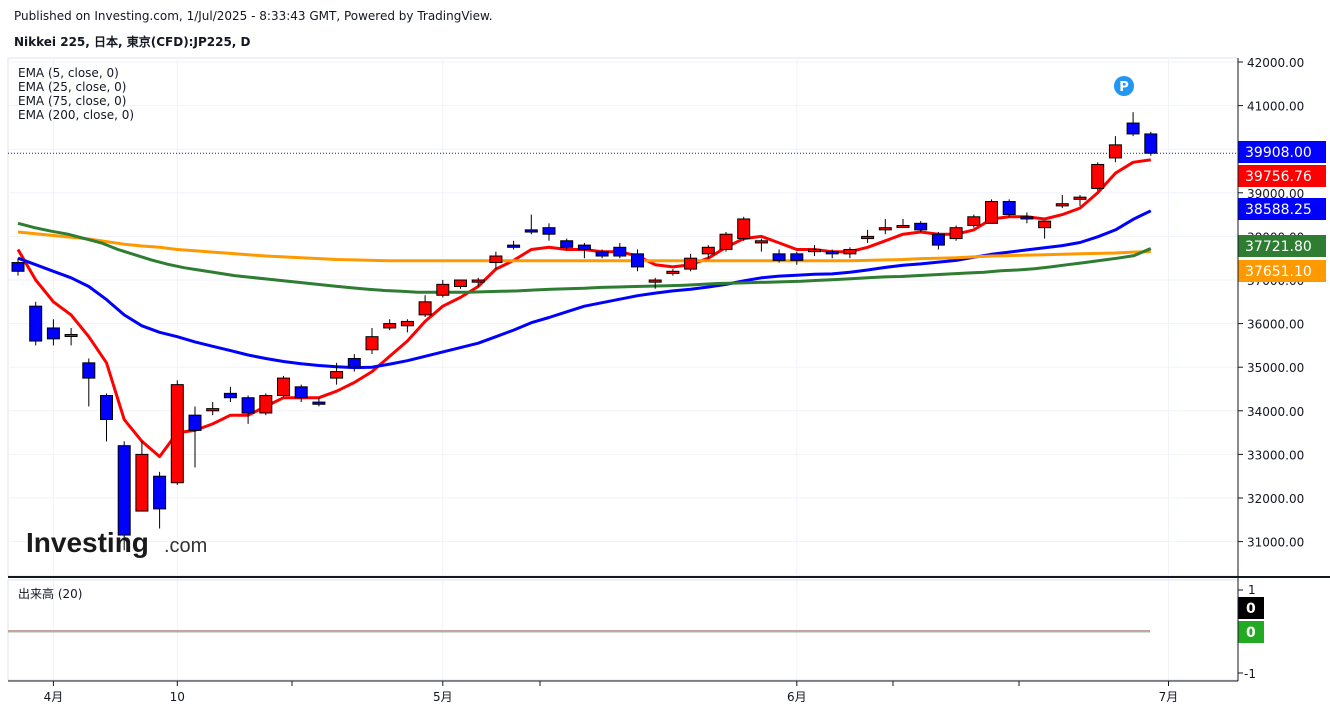 This screenshot has height=713, width=1330. Describe the element at coordinates (1275, 325) in the screenshot. I see `price-tick-label: 36000.00` at that location.